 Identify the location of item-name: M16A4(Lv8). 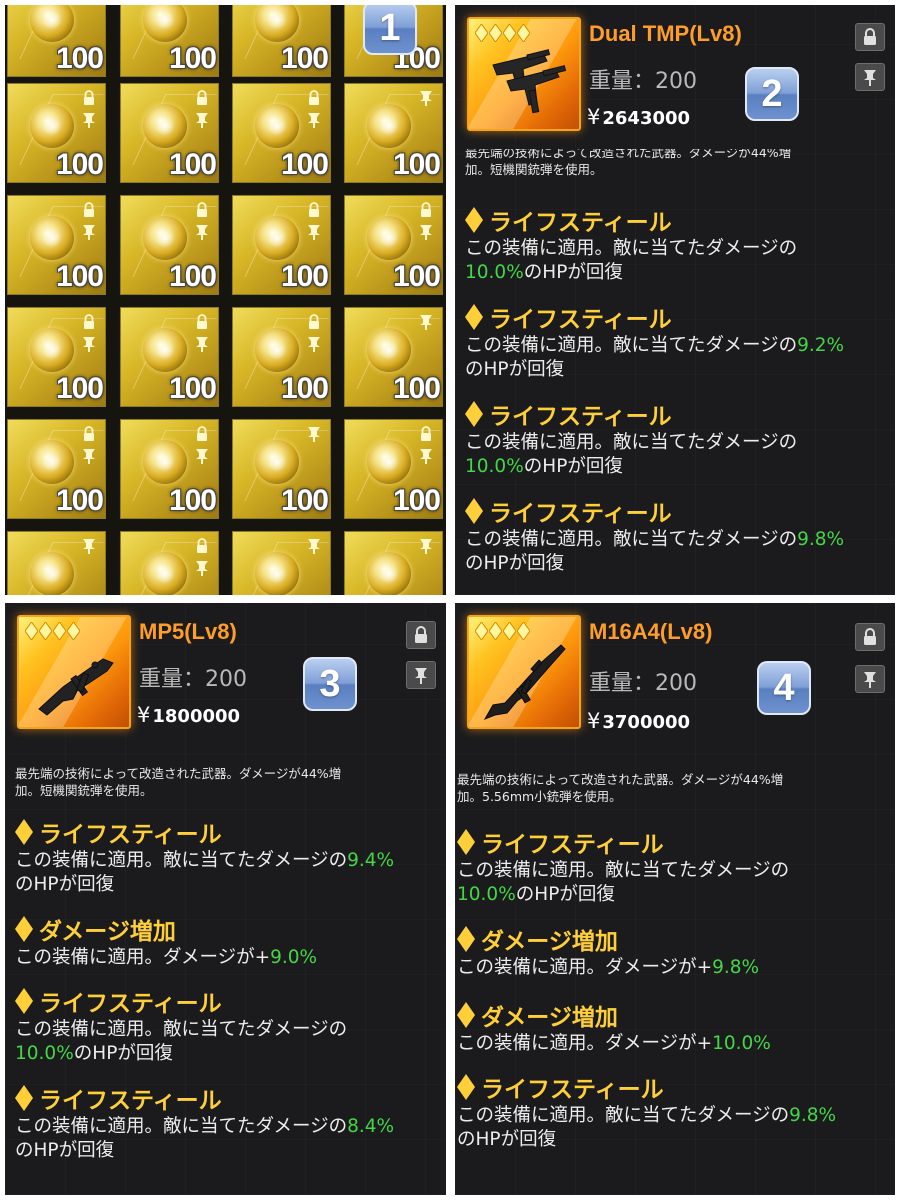
(651, 631).